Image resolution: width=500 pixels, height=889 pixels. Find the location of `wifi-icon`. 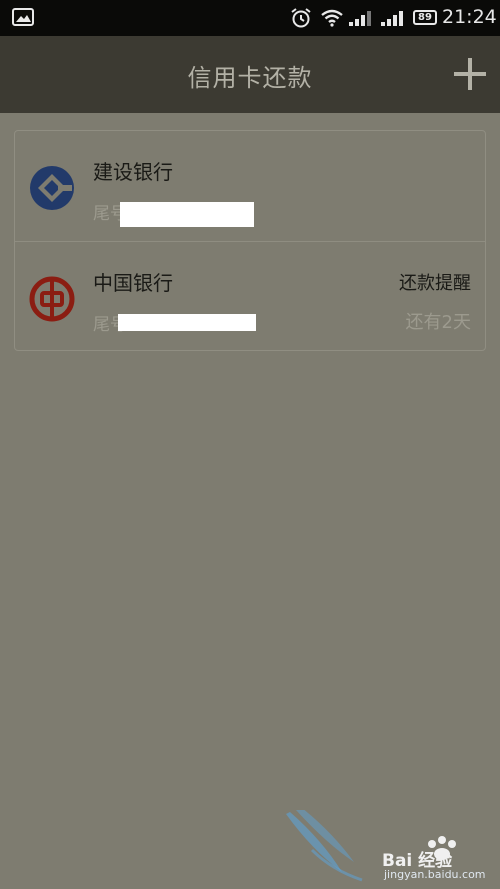

wifi-icon is located at coordinates (332, 18).